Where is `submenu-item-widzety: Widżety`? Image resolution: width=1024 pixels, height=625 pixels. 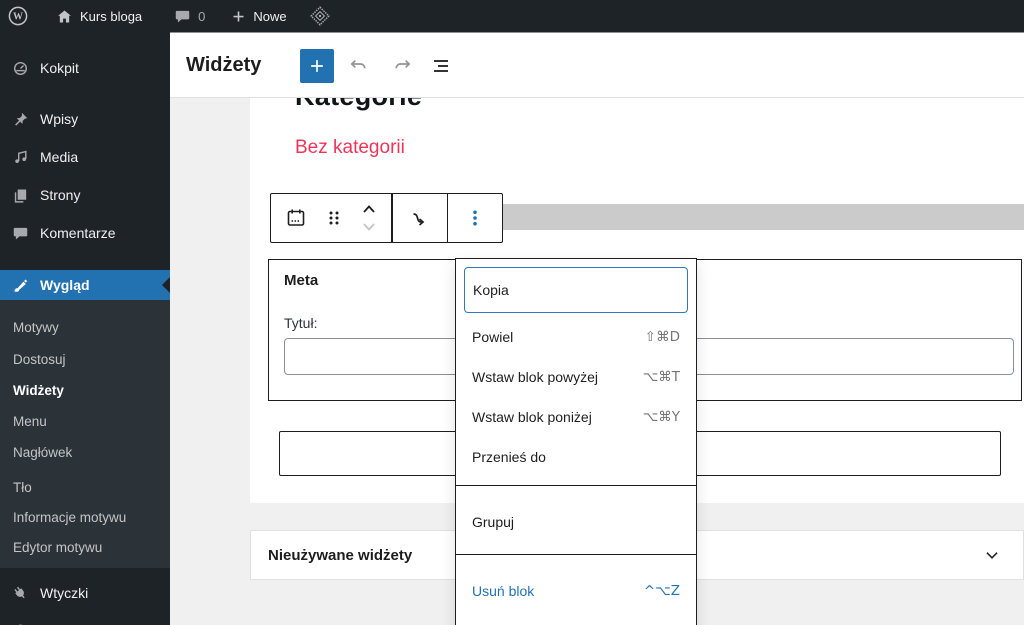
submenu-item-widzety: Widżety is located at coordinates (85, 391).